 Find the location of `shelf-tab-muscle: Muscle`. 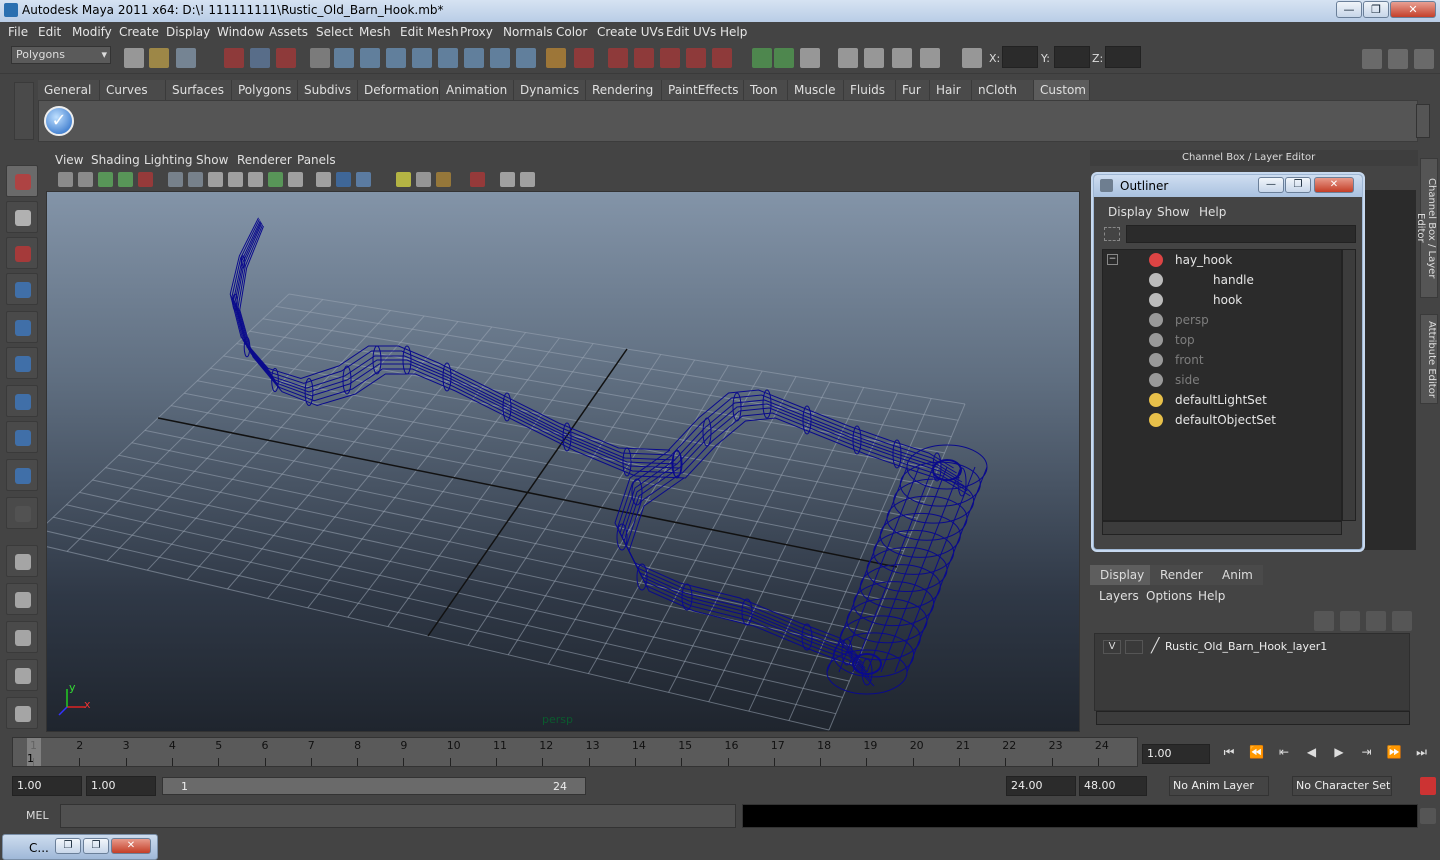

shelf-tab-muscle: Muscle is located at coordinates (816, 90).